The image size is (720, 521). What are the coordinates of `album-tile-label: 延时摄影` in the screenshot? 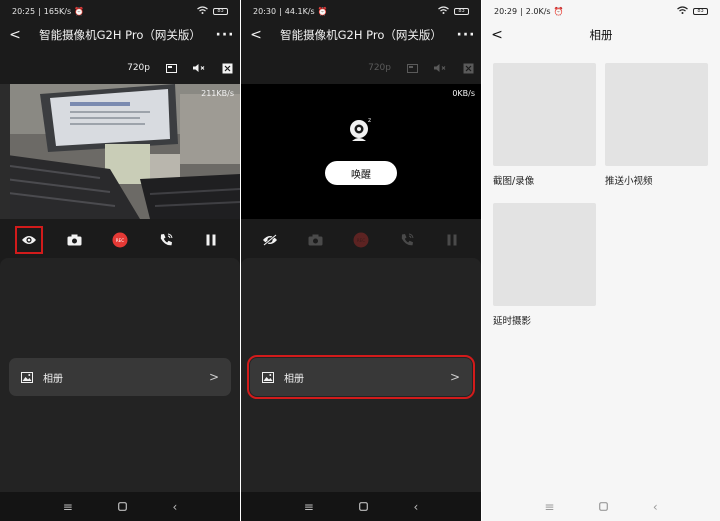 It's located at (512, 321).